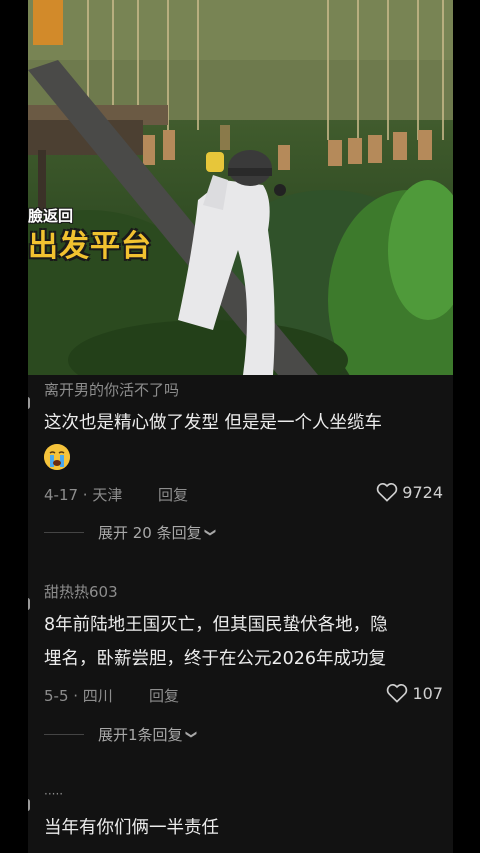  I want to click on comment-text-line: 埋名，卧薪尝胆，终于在公元2026年成功复, so click(215, 659).